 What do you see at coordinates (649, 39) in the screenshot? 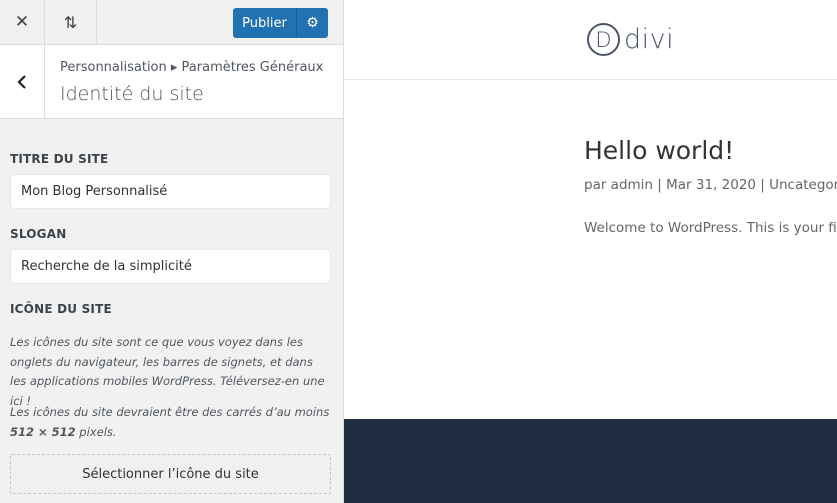
I see `logo-text: divi` at bounding box center [649, 39].